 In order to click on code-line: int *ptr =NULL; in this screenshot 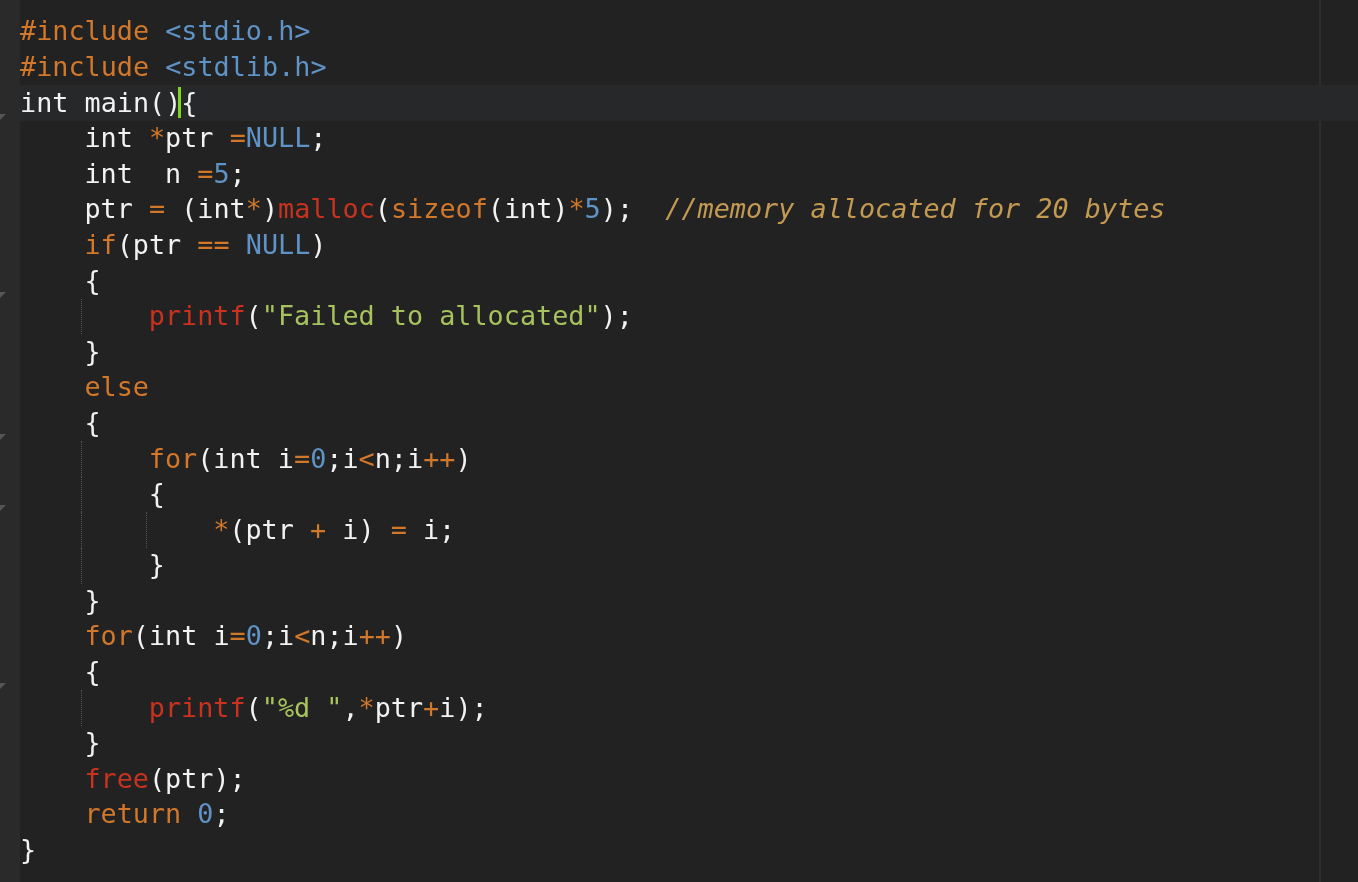, I will do `click(205, 138)`.